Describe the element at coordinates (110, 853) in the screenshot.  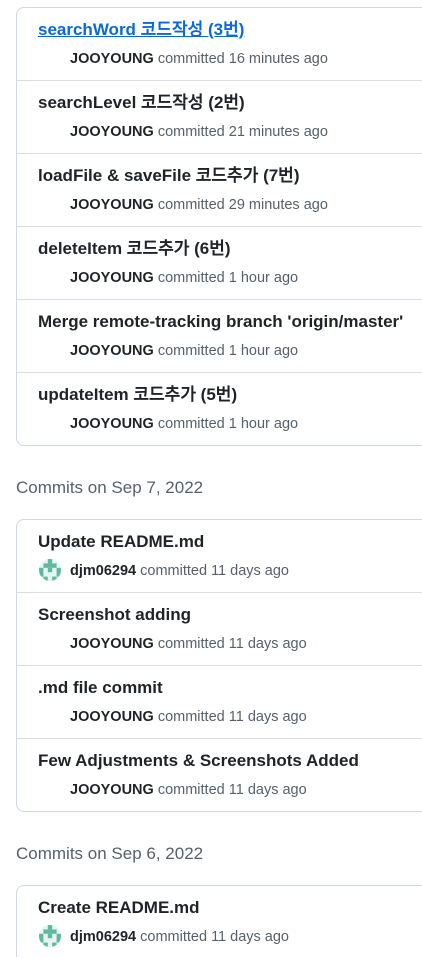
I see `commit-group-header: Commits on Sep 6, 2022` at that location.